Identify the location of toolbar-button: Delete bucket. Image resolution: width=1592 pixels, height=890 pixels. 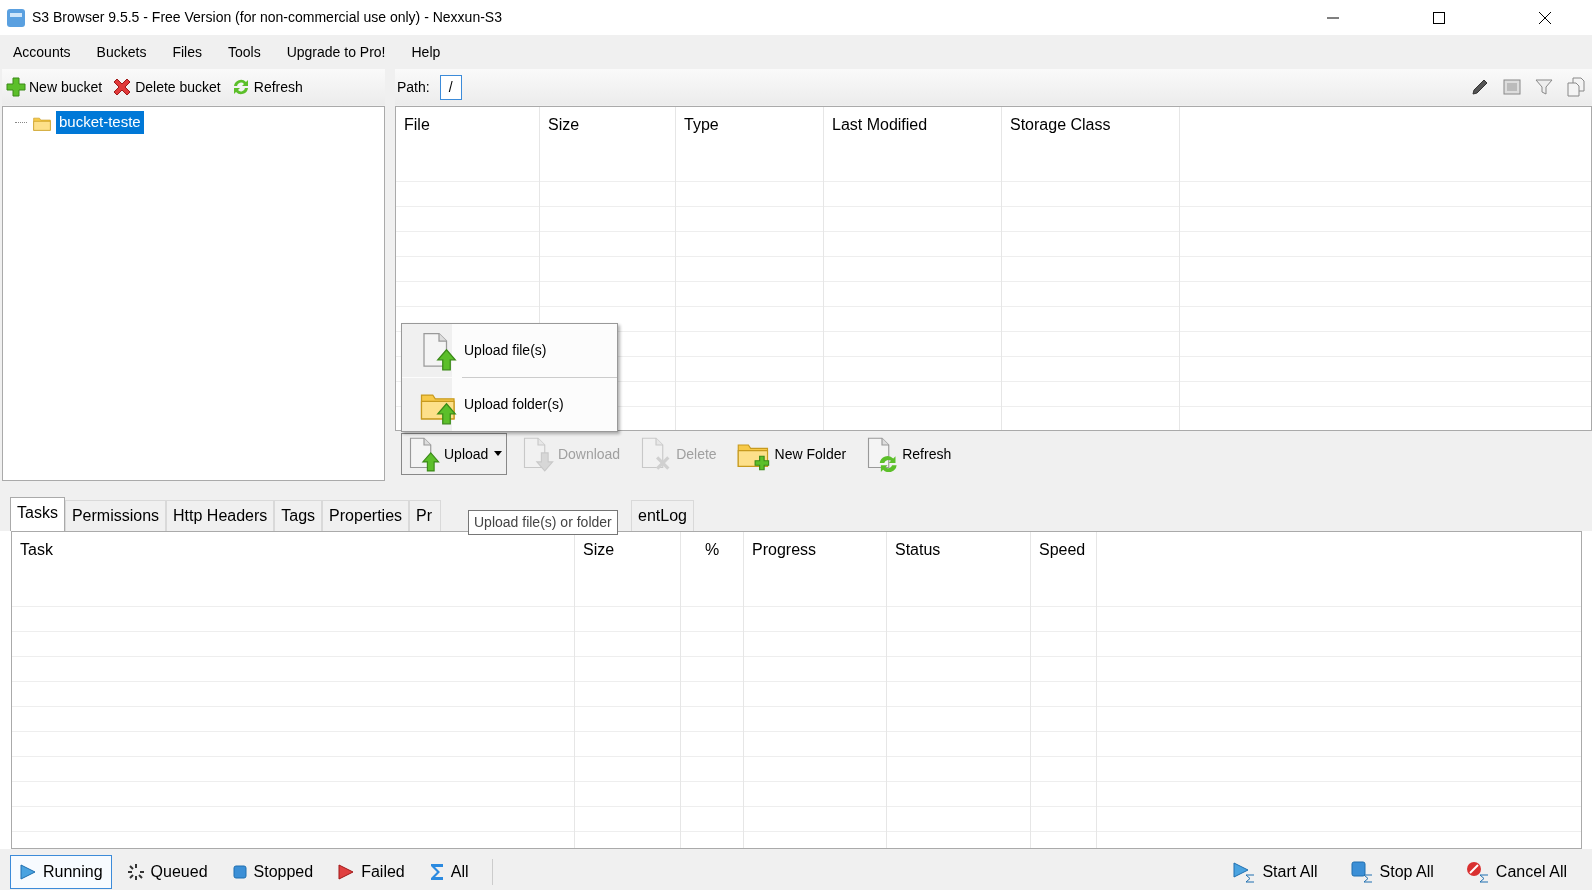
(166, 87).